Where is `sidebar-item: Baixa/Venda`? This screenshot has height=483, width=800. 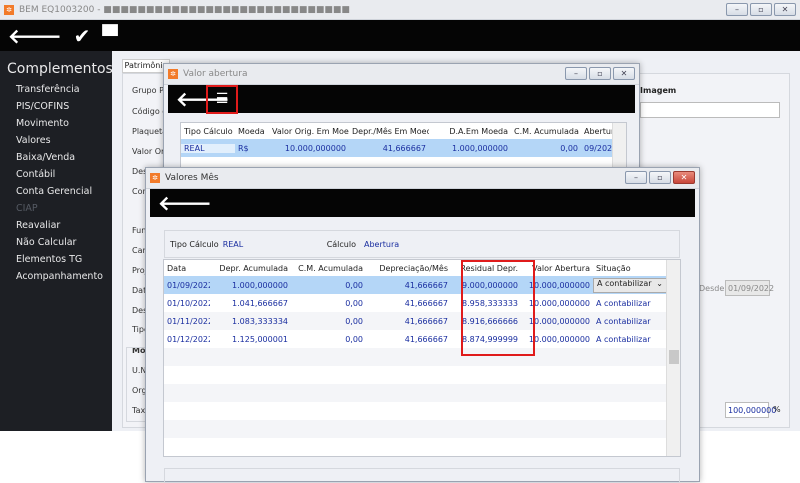 sidebar-item: Baixa/Venda is located at coordinates (56, 157).